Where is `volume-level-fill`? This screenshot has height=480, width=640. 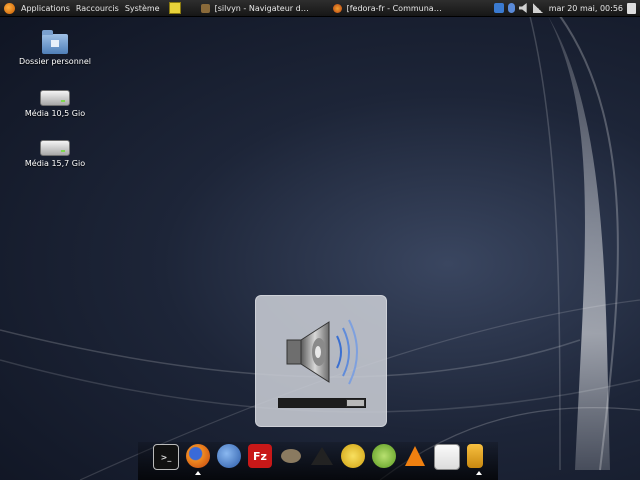
volume-level-fill is located at coordinates (312, 403).